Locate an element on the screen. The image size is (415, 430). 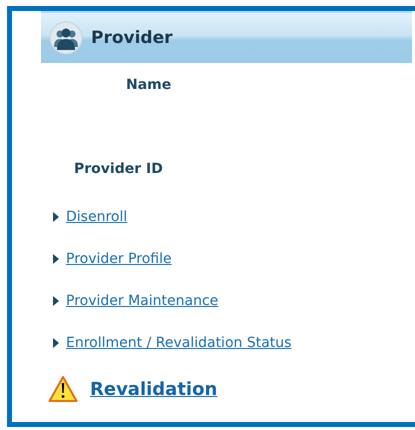
nav-link: Enrollment / Revalidation Status is located at coordinates (179, 342).